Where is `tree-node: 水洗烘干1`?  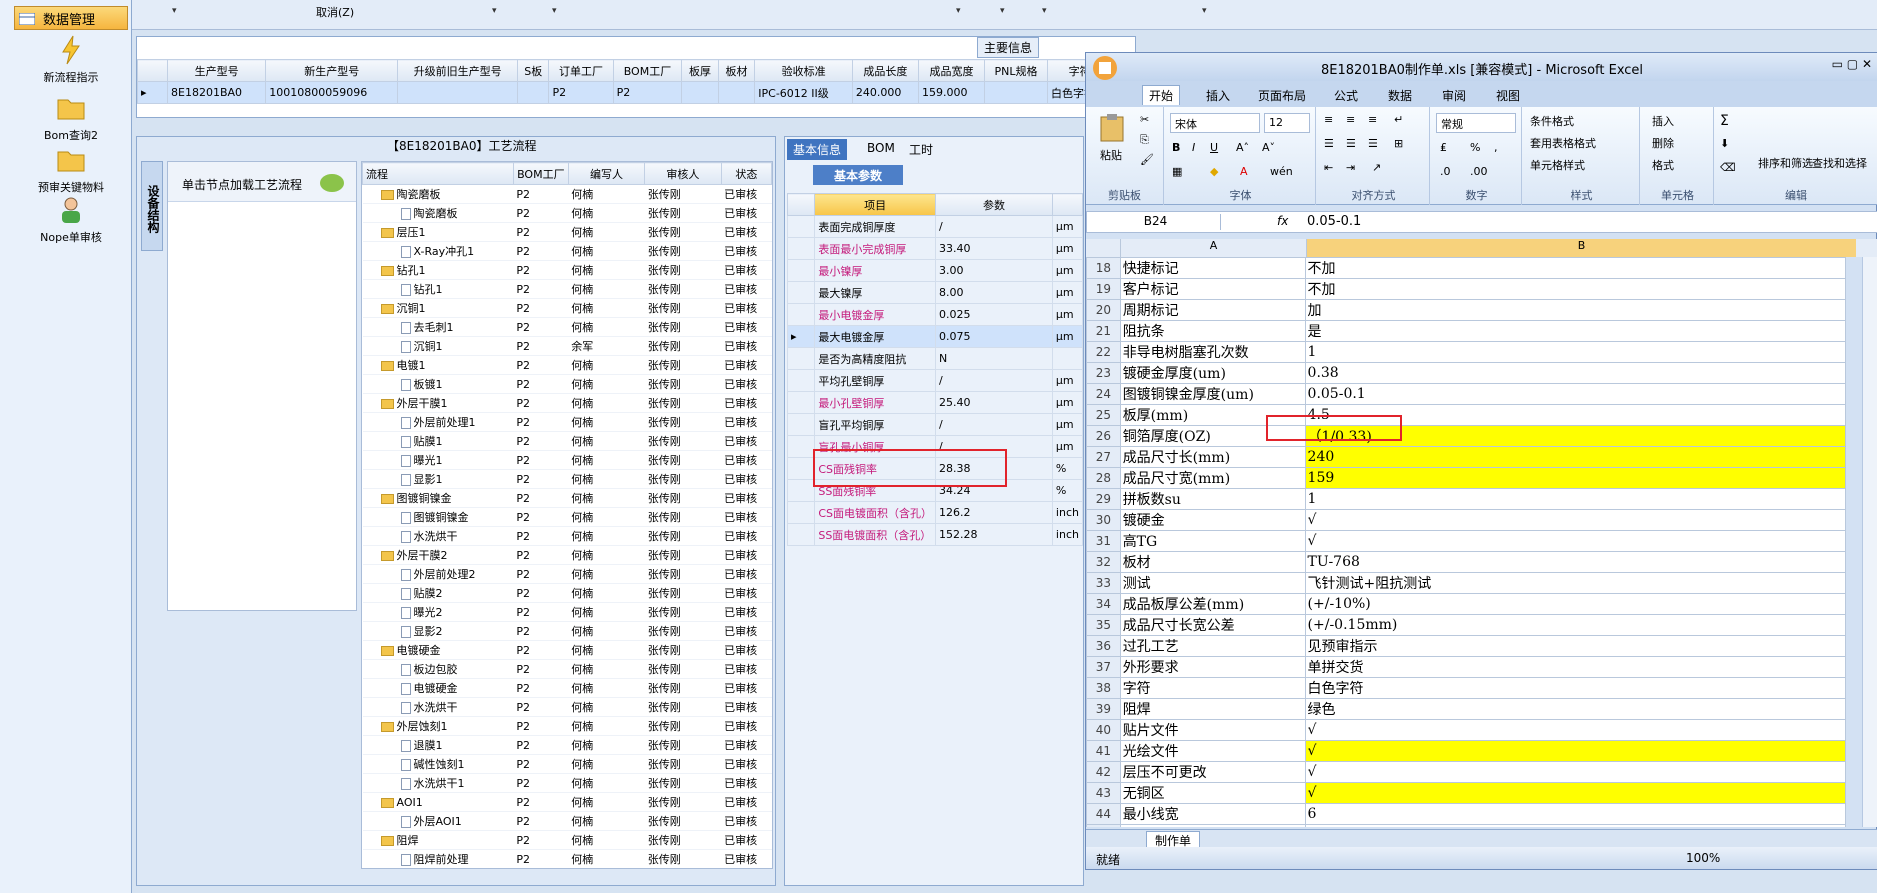 tree-node: 水洗烘干1 is located at coordinates (438, 783).